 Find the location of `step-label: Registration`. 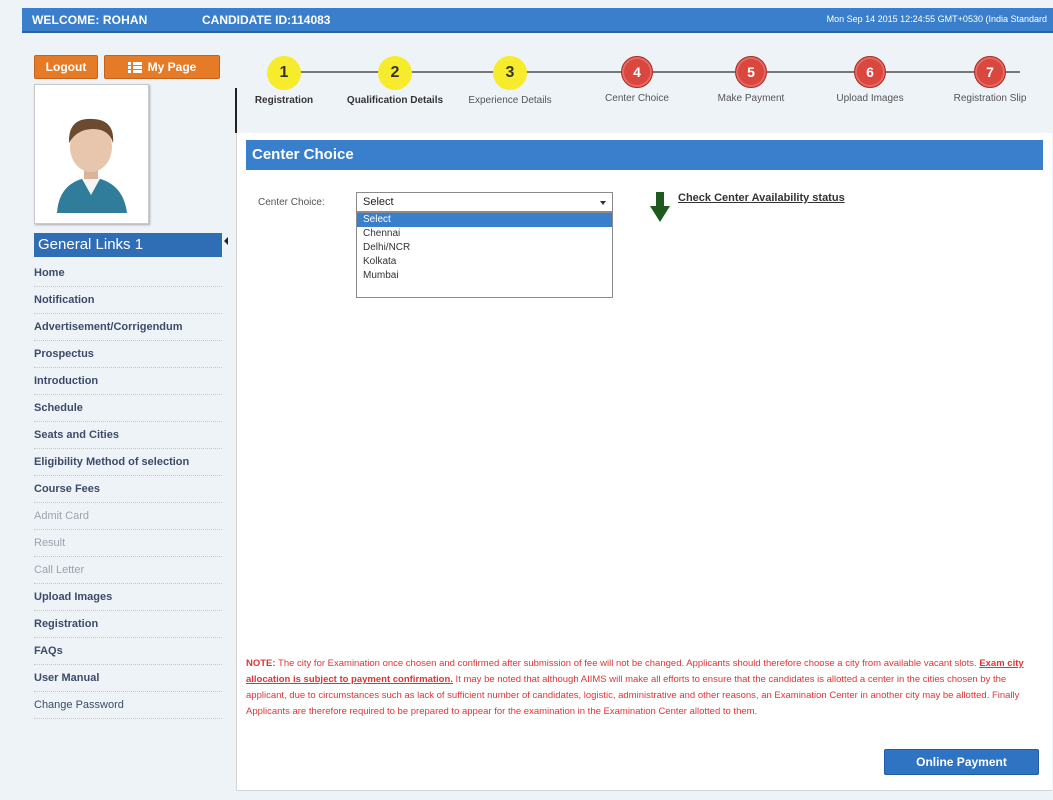

step-label: Registration is located at coordinates (284, 100).